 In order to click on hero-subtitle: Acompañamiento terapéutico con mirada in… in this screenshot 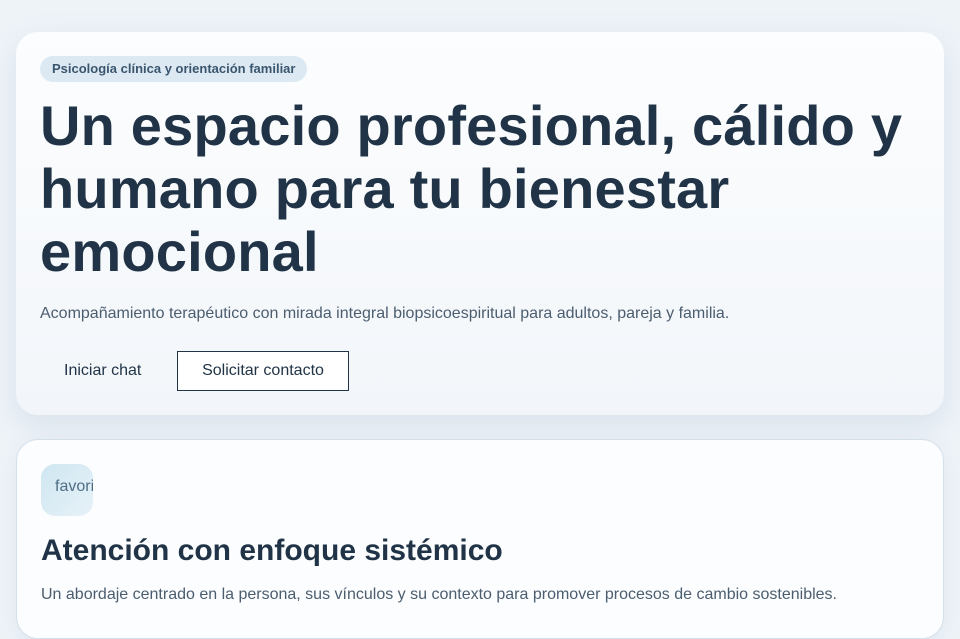, I will do `click(385, 313)`.